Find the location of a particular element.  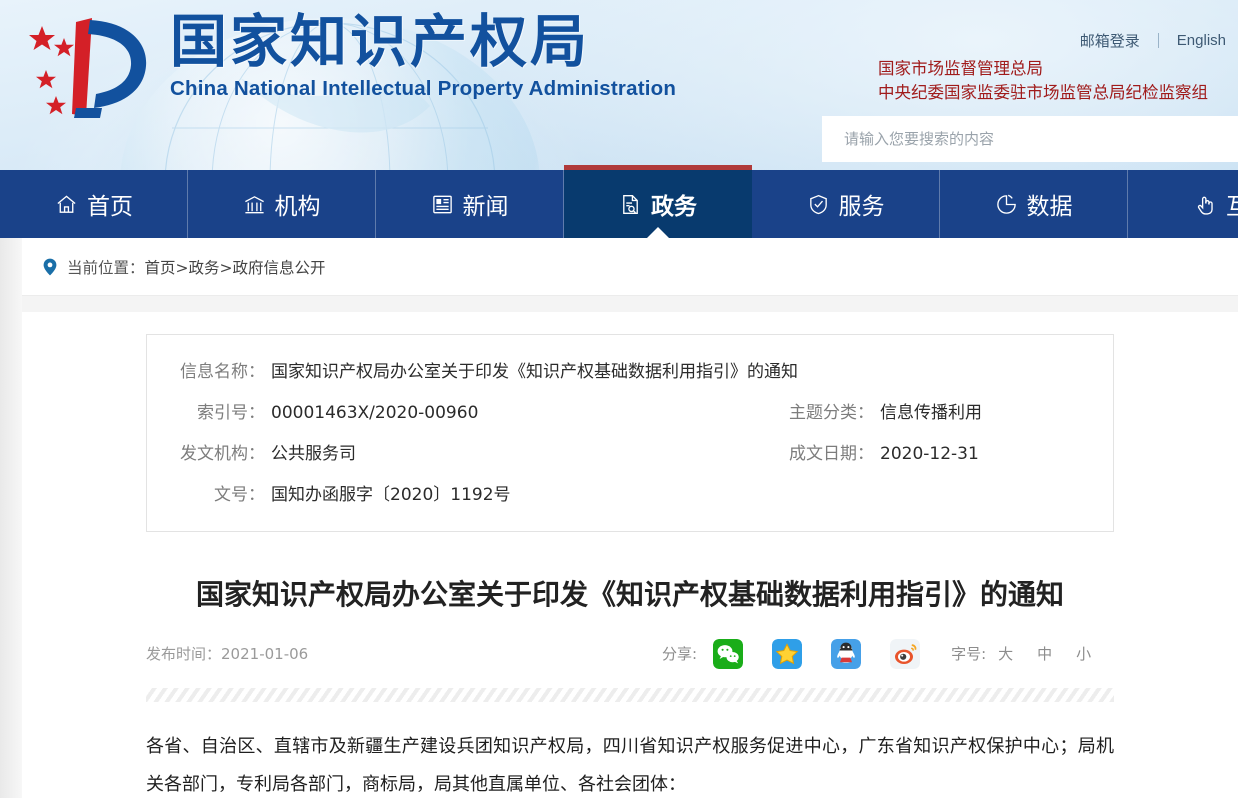

nav-label-news: 新闻 is located at coordinates (485, 207).